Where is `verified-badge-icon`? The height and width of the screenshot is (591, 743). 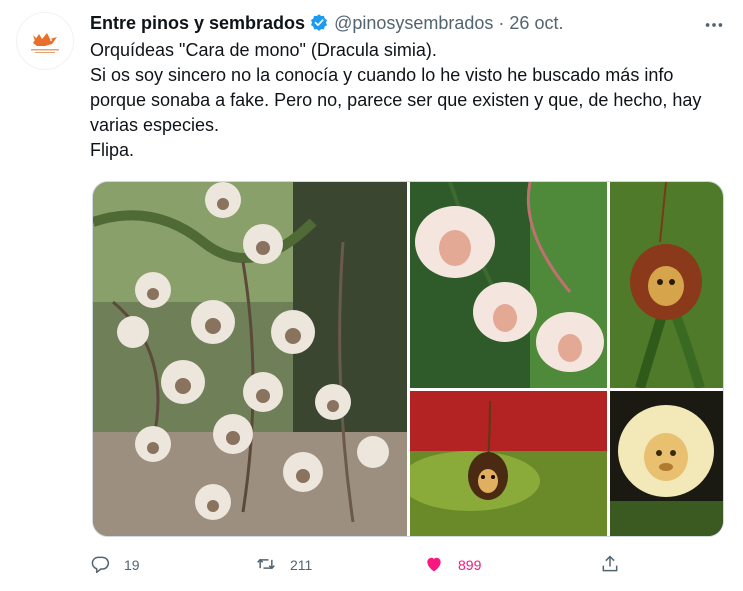
verified-badge-icon is located at coordinates (319, 23).